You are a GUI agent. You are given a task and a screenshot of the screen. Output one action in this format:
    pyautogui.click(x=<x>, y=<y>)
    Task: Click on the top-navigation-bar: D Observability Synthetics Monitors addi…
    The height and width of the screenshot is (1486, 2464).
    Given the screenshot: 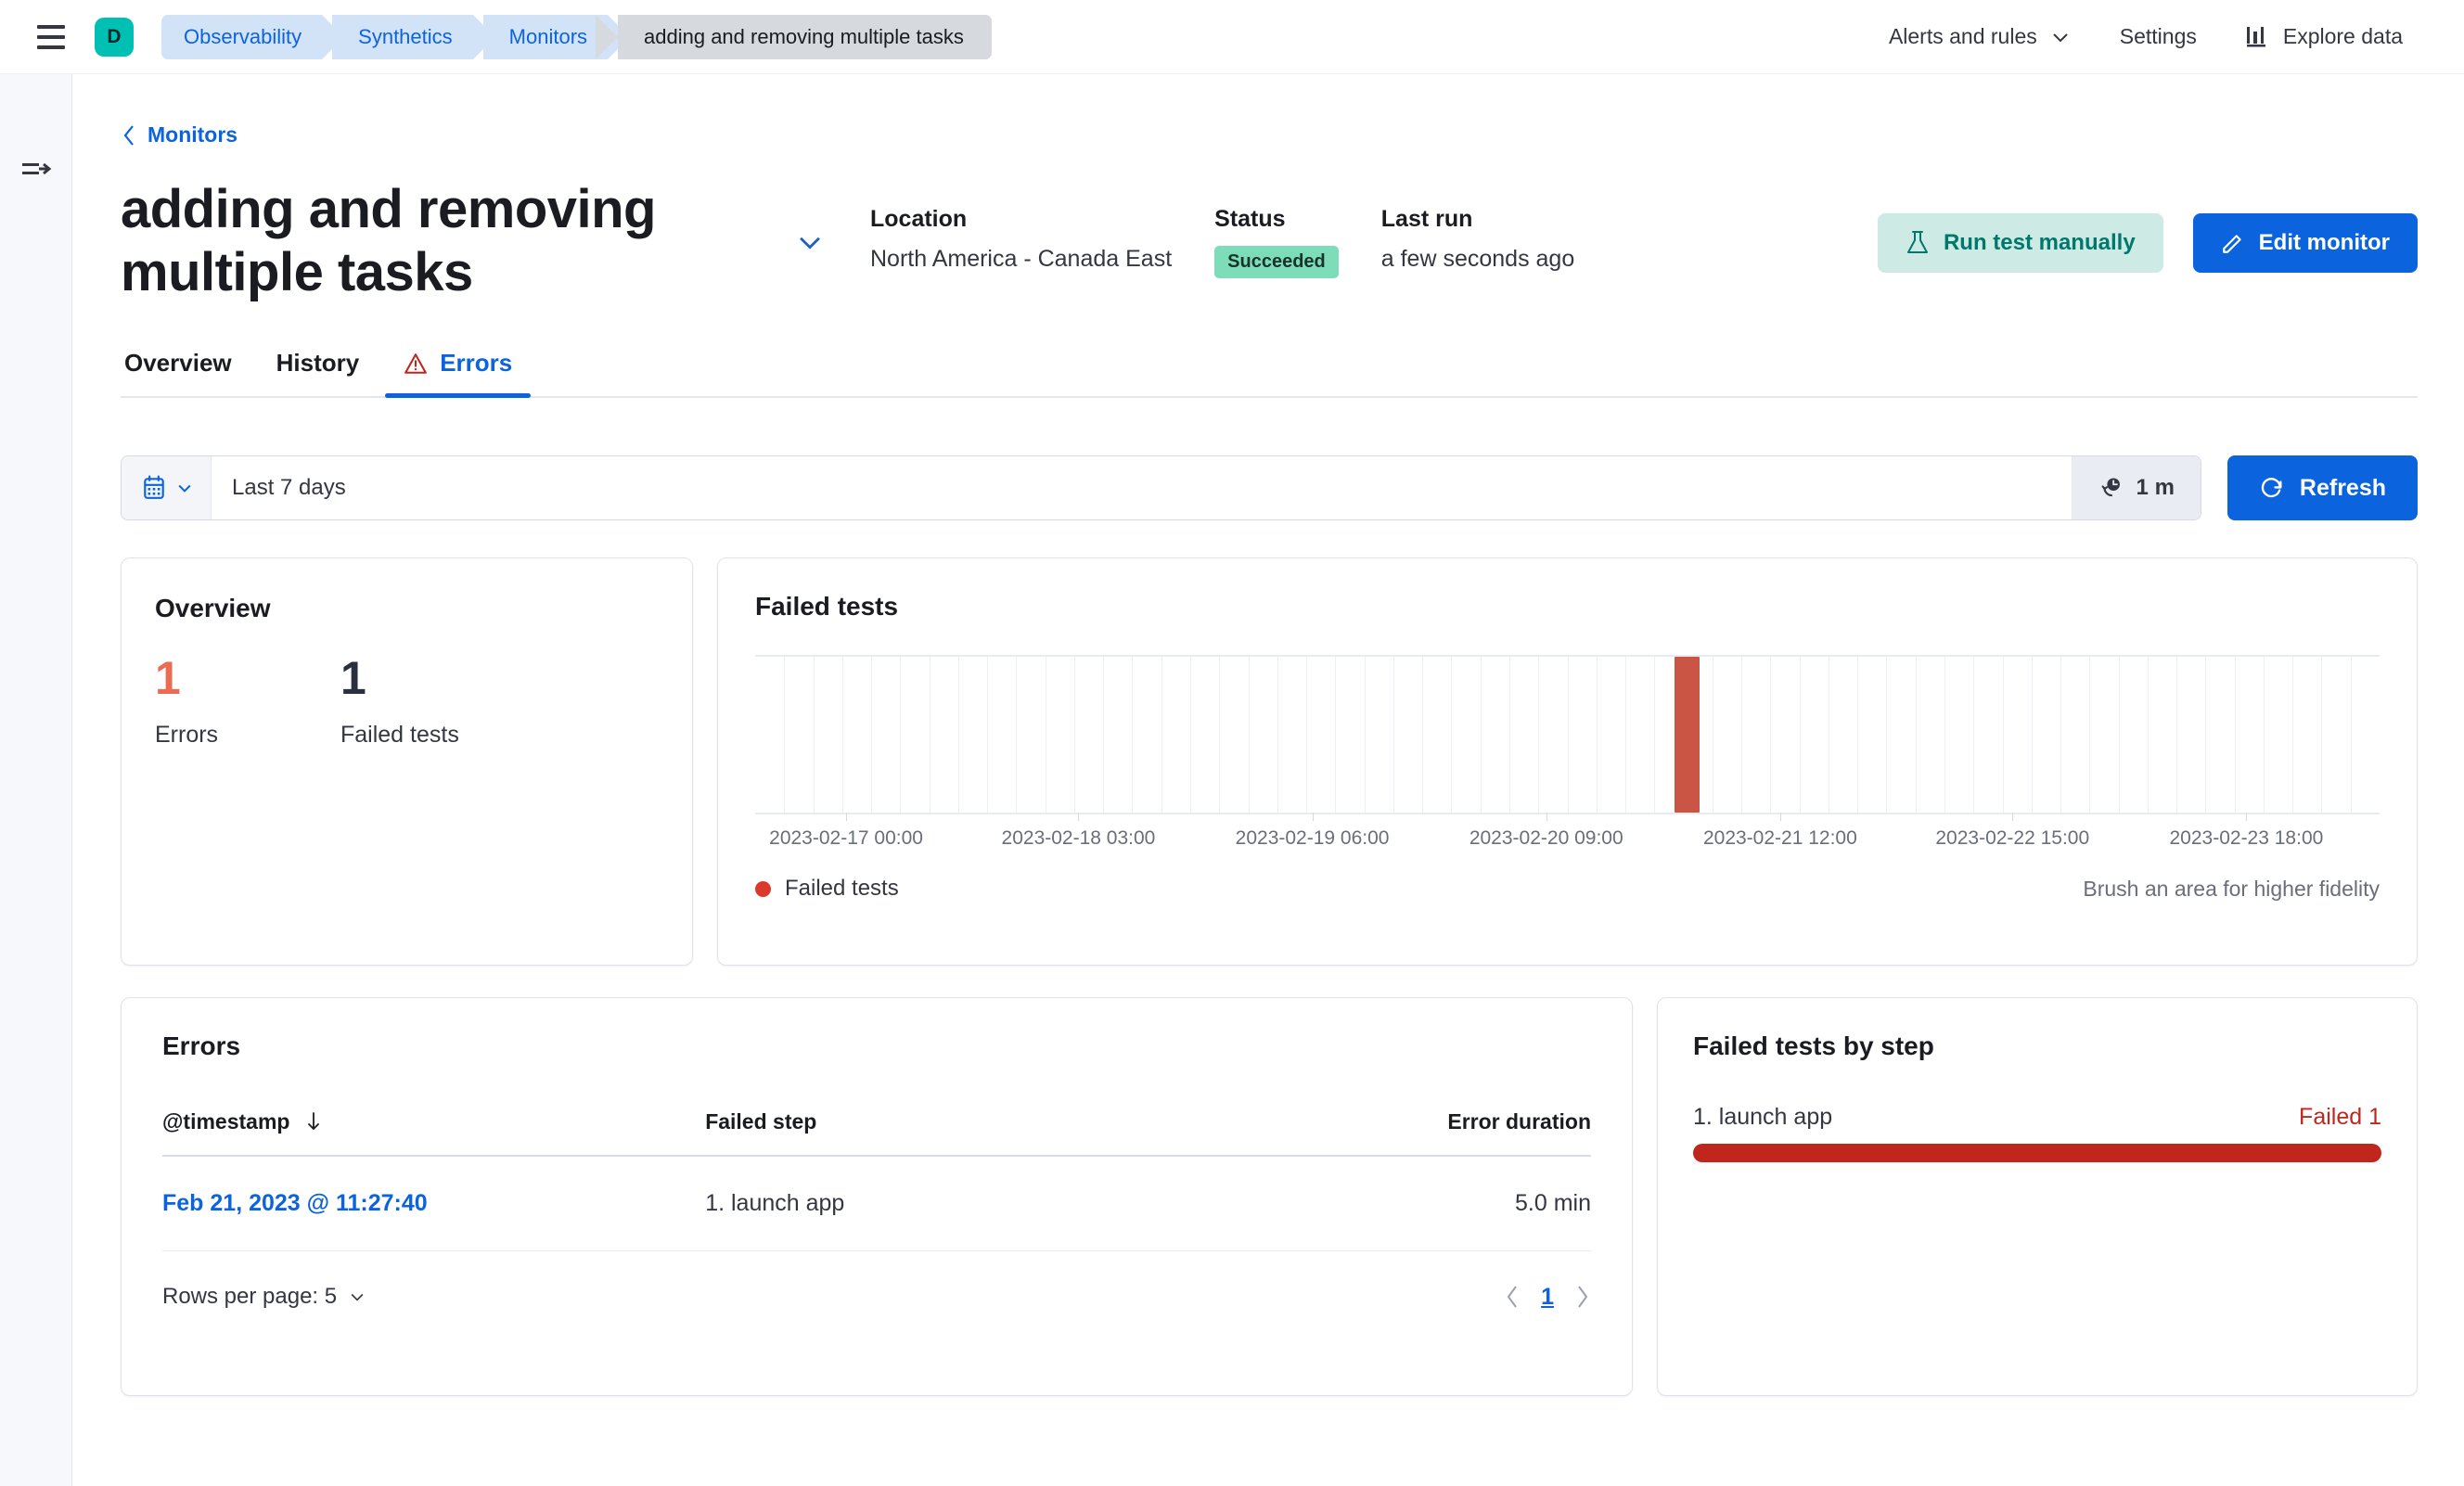 What is the action you would take?
    pyautogui.click(x=1232, y=37)
    